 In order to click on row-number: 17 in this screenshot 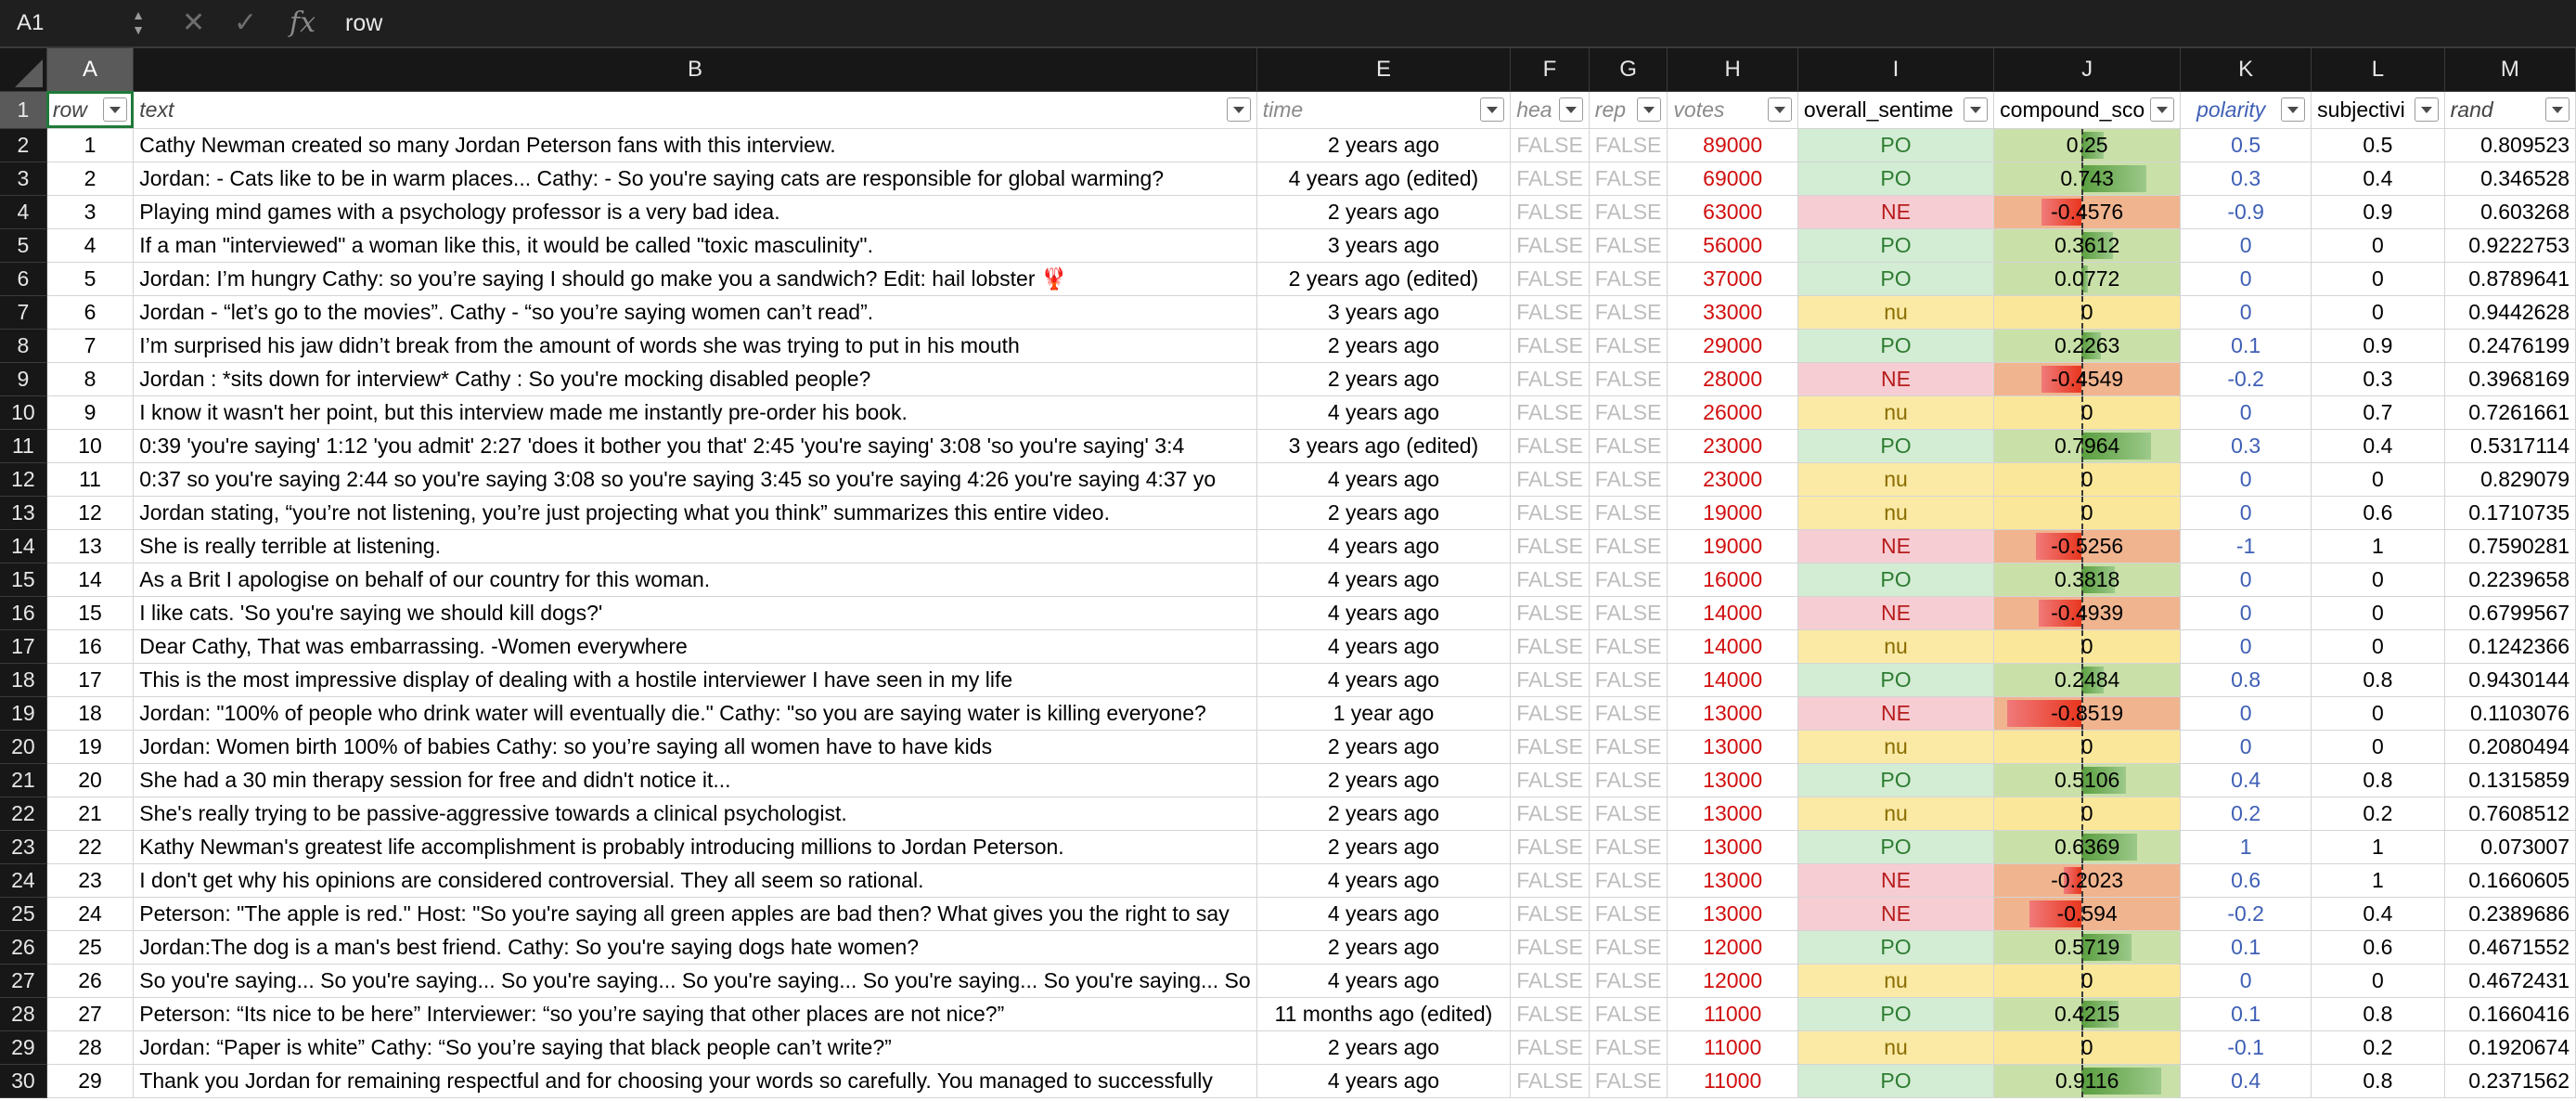, I will do `click(23, 646)`.